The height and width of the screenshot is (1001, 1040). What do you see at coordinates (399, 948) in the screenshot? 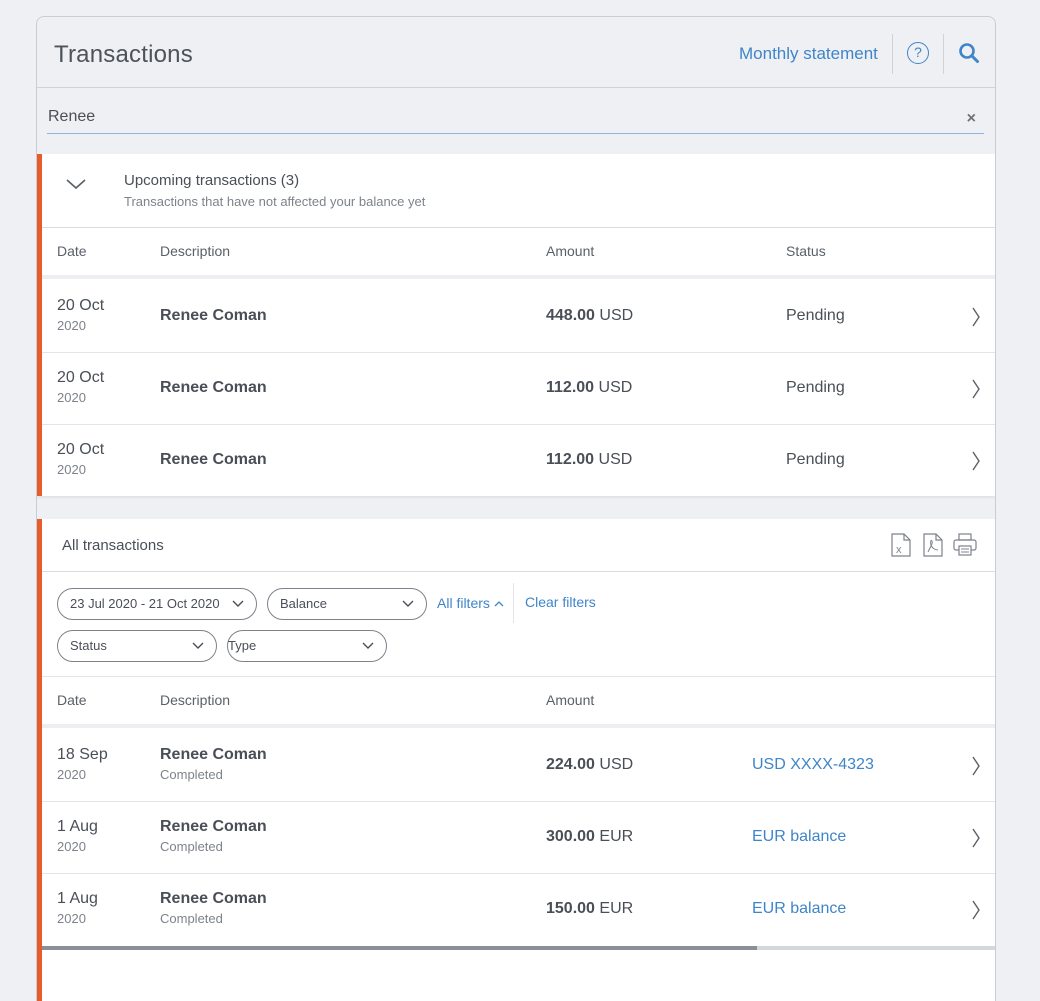
I see `scrollbar-thumb` at bounding box center [399, 948].